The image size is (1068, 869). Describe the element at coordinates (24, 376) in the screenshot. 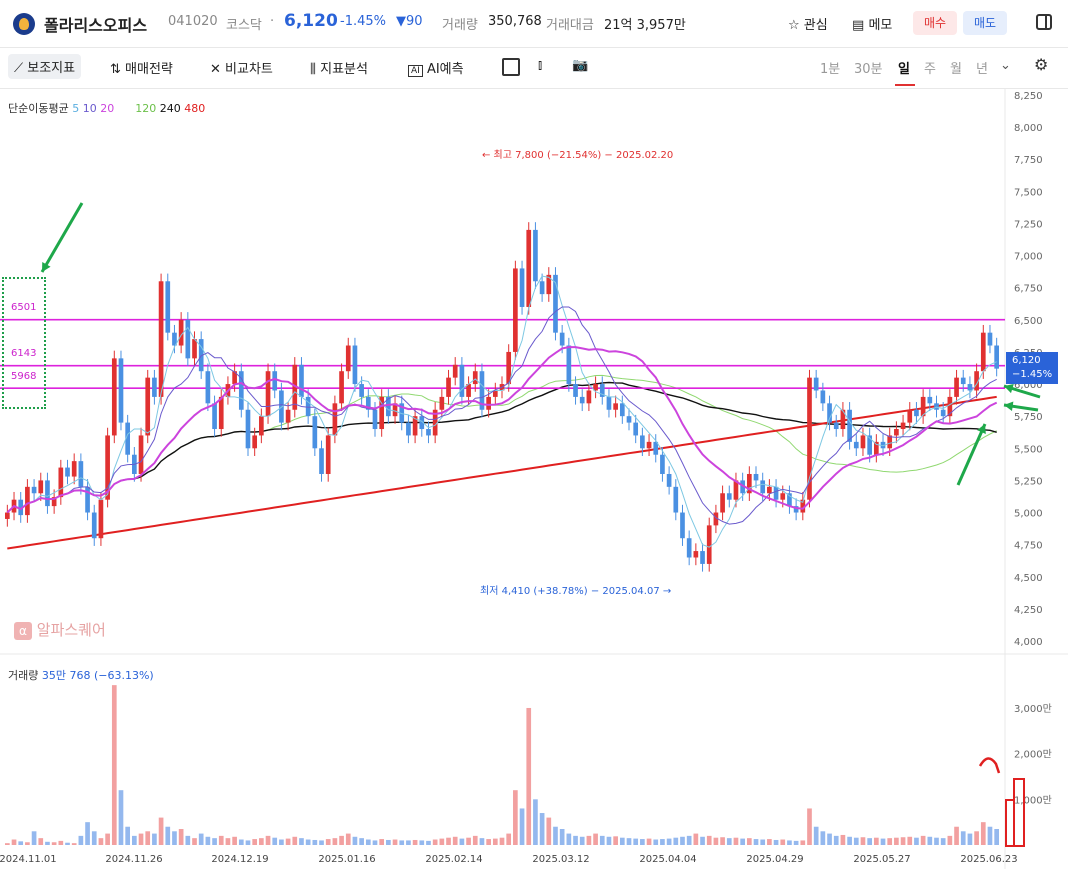

I see `level-label-5968: 5968` at that location.